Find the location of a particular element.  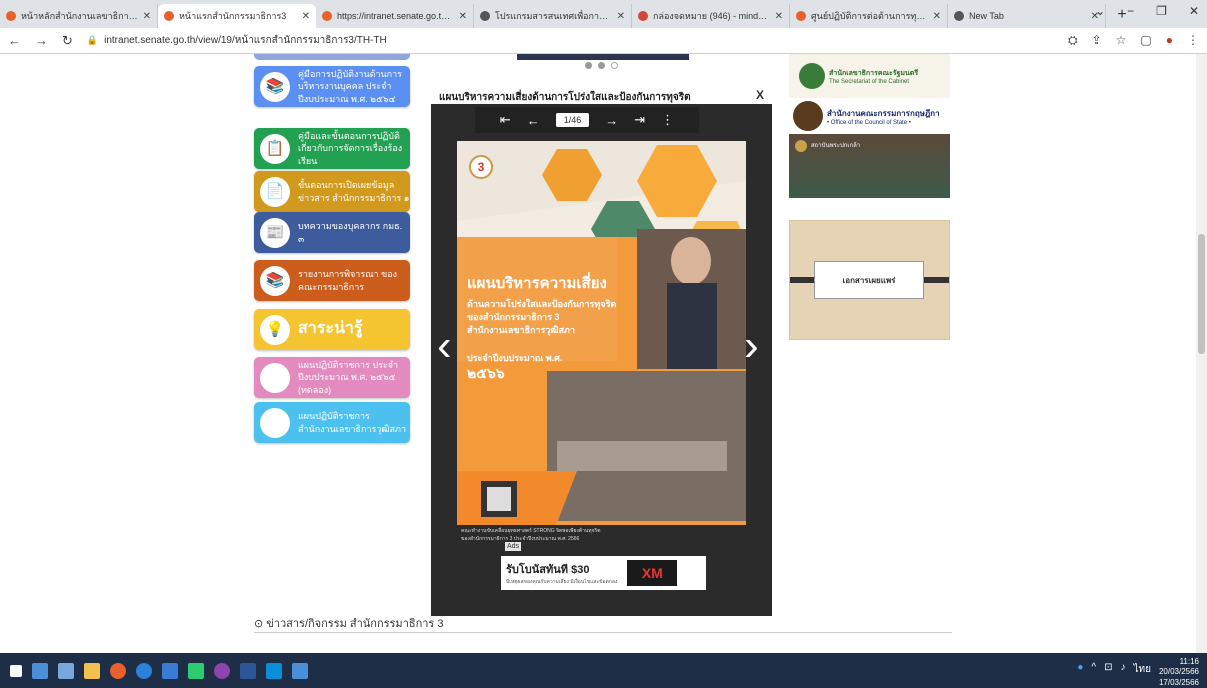

browser-tab: New Tab ✕ is located at coordinates (1027, 16).